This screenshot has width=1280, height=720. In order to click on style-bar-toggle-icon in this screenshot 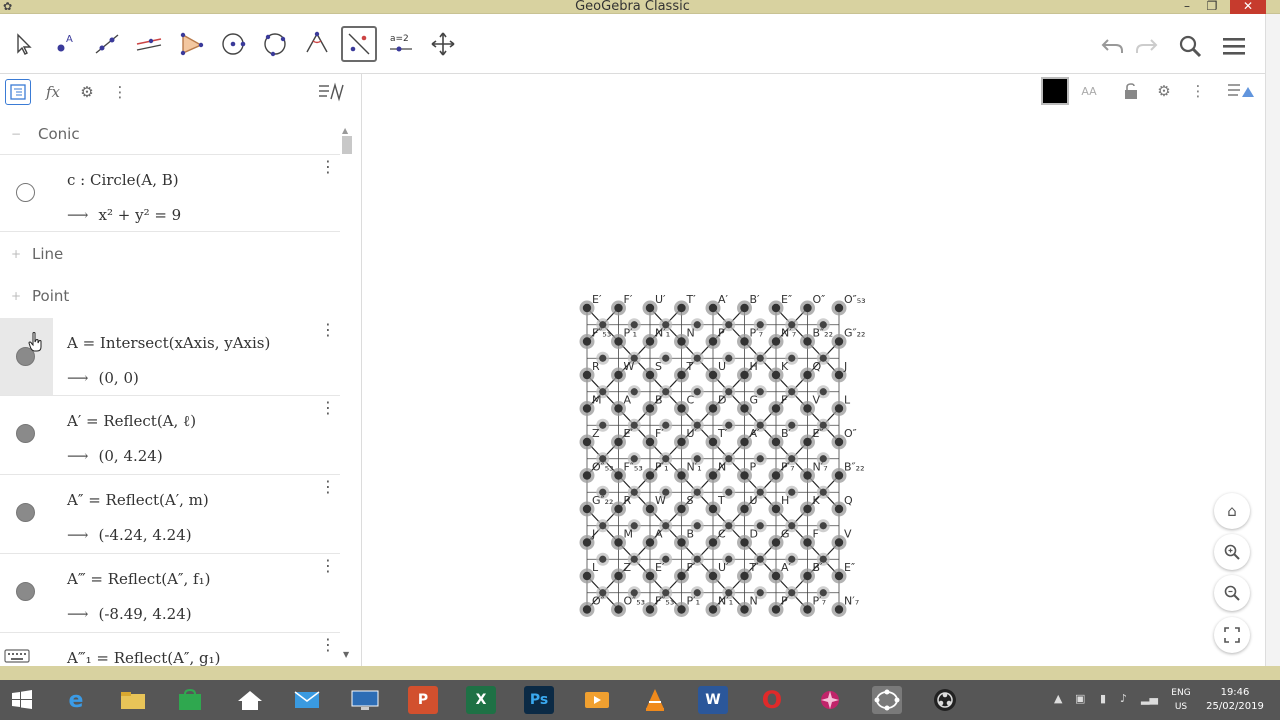, I will do `click(1241, 91)`.